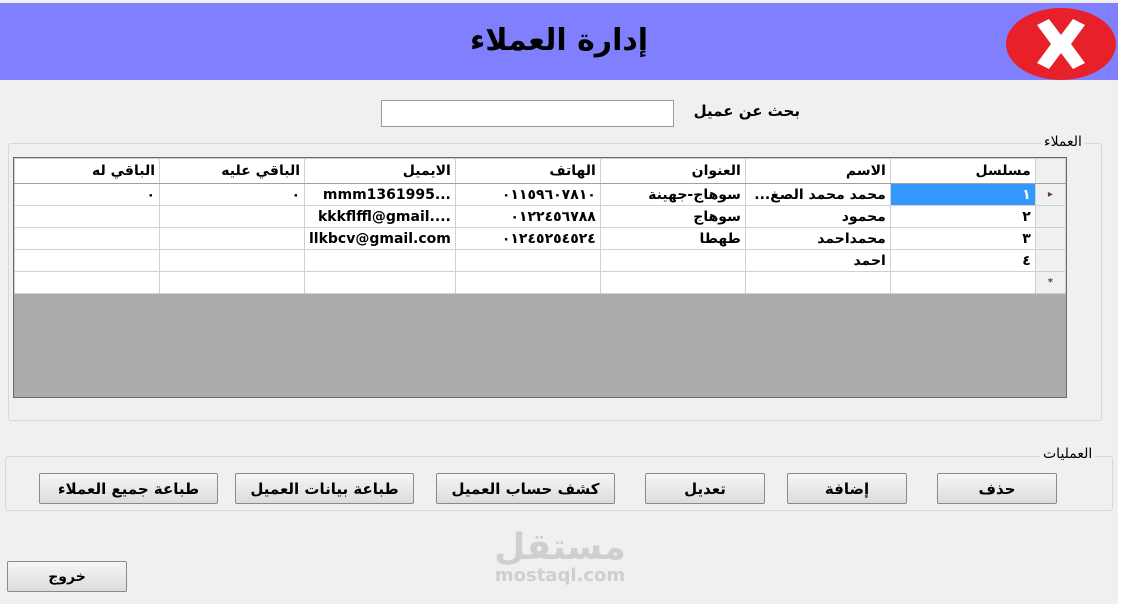 The height and width of the screenshot is (604, 1122). Describe the element at coordinates (817, 216) in the screenshot. I see `cell-name: محمود` at that location.